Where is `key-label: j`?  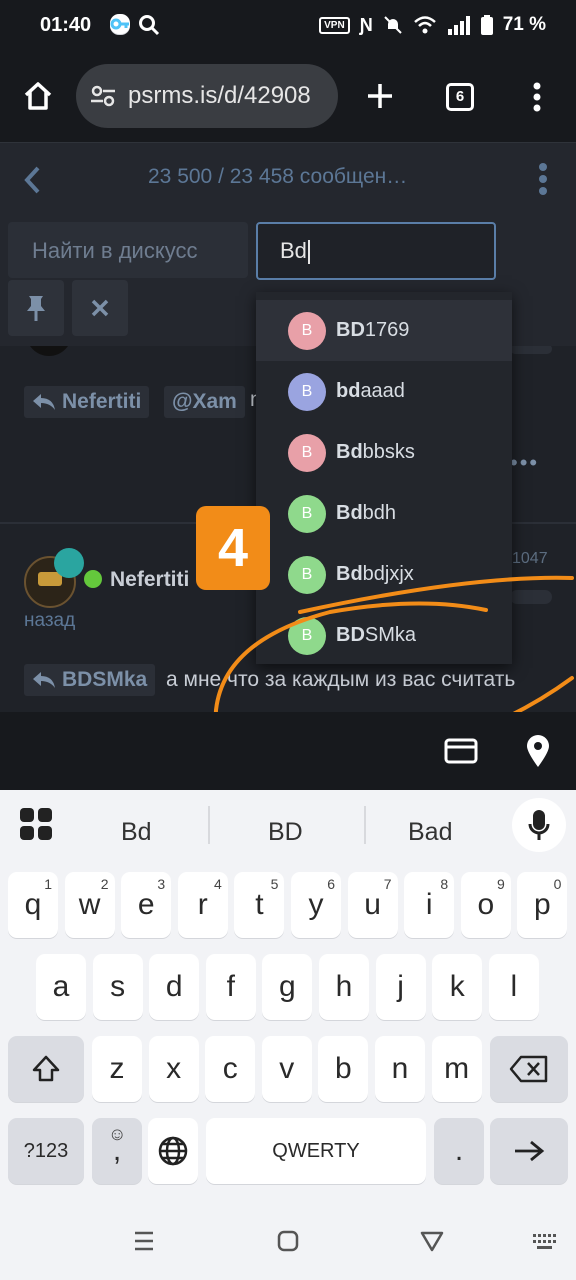
key-label: j is located at coordinates (400, 986).